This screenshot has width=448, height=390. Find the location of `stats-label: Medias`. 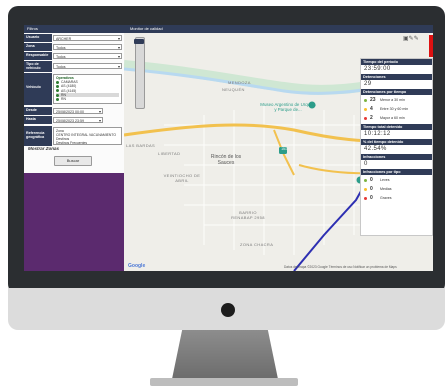

stats-label: Medias is located at coordinates (386, 189).